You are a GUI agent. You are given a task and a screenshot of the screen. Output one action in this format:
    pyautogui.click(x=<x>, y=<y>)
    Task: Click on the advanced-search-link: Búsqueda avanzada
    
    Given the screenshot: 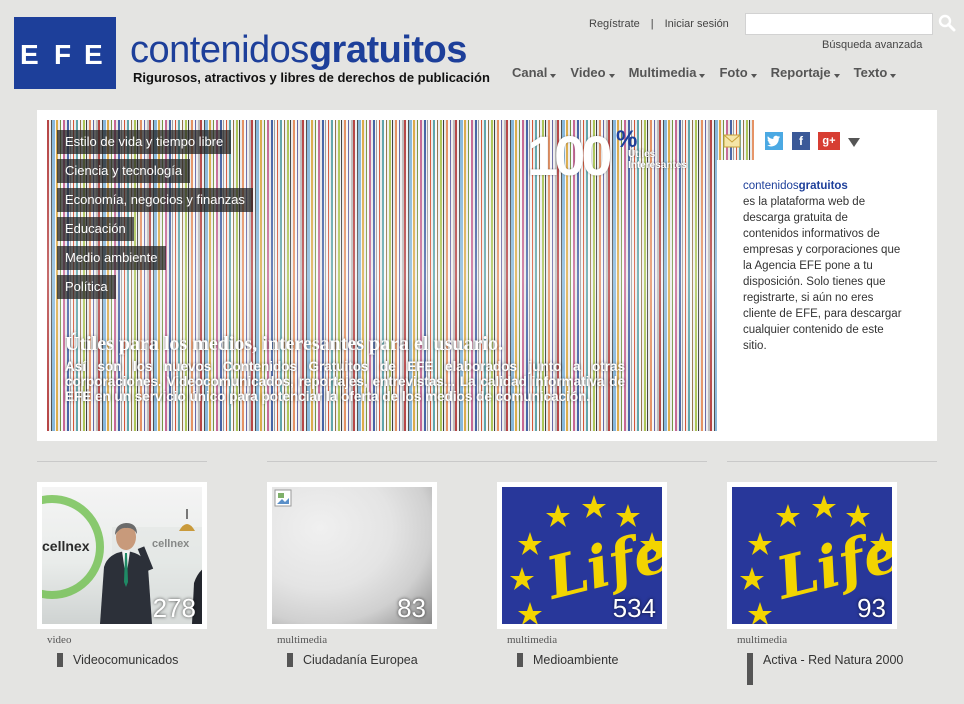 What is the action you would take?
    pyautogui.click(x=872, y=45)
    